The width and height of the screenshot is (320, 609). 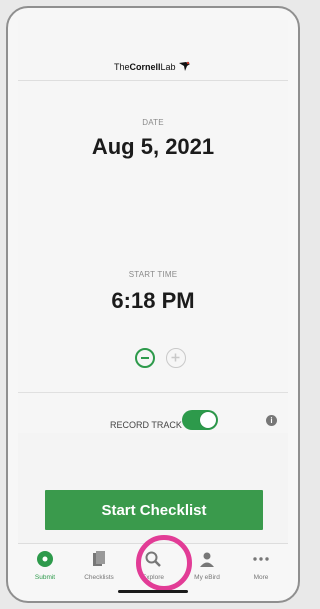 I want to click on start-checklist-button: Start Checklist, so click(x=154, y=510).